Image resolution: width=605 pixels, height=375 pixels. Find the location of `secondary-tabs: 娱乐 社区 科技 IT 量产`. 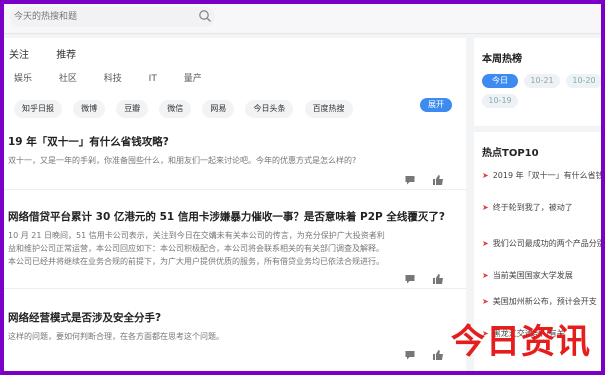

secondary-tabs: 娱乐 社区 科技 IT 量产 is located at coordinates (120, 77).